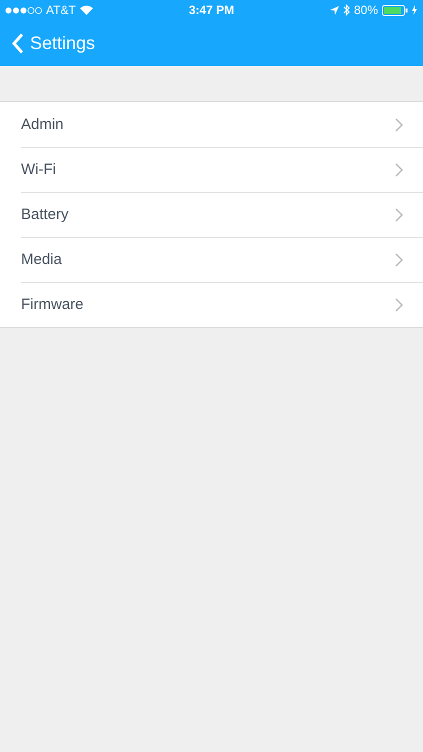  I want to click on clock-time: 3:47 PM, so click(211, 10).